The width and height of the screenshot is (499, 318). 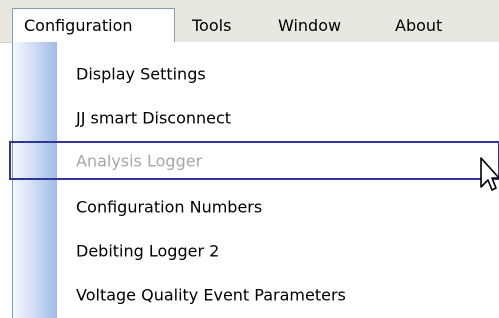 What do you see at coordinates (256, 73) in the screenshot?
I see `menu-item-display-settings: Display Settings` at bounding box center [256, 73].